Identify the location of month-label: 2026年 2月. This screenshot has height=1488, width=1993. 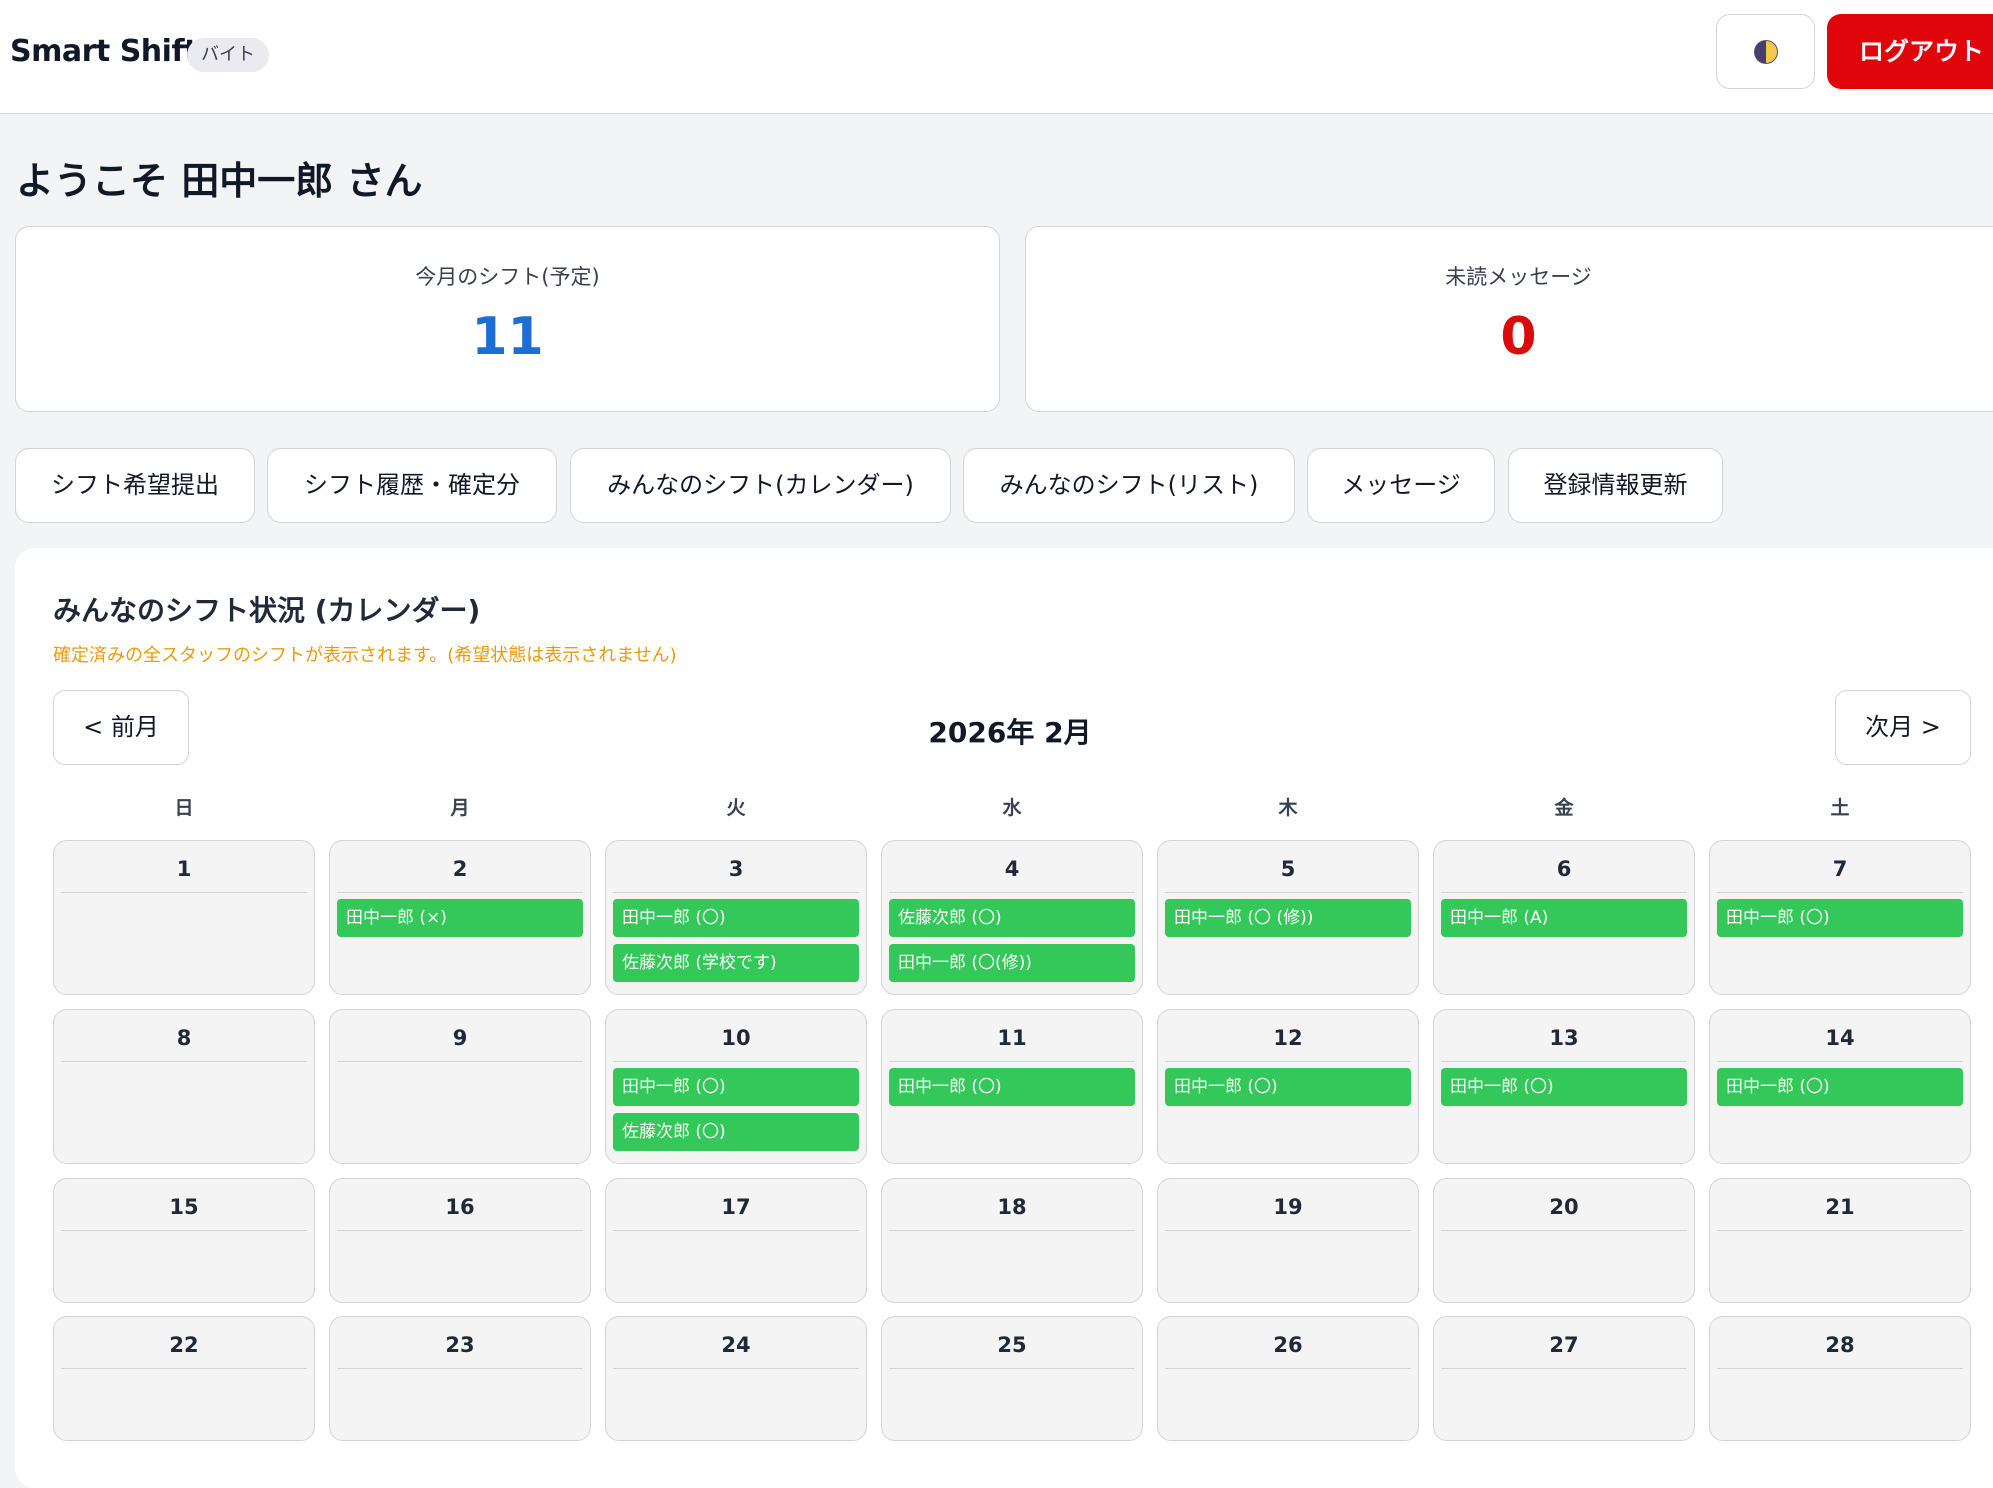
(1010, 732).